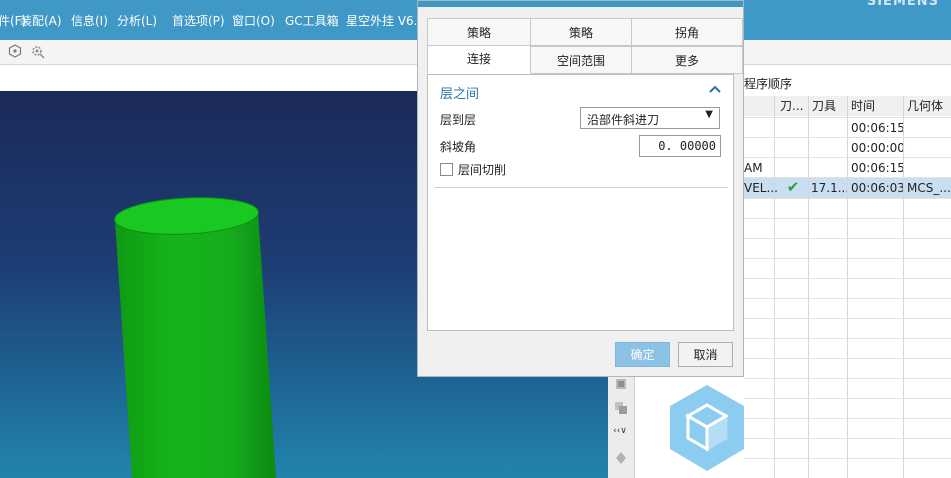 The height and width of the screenshot is (478, 951). What do you see at coordinates (642, 354) in the screenshot?
I see `ok-button: 确定` at bounding box center [642, 354].